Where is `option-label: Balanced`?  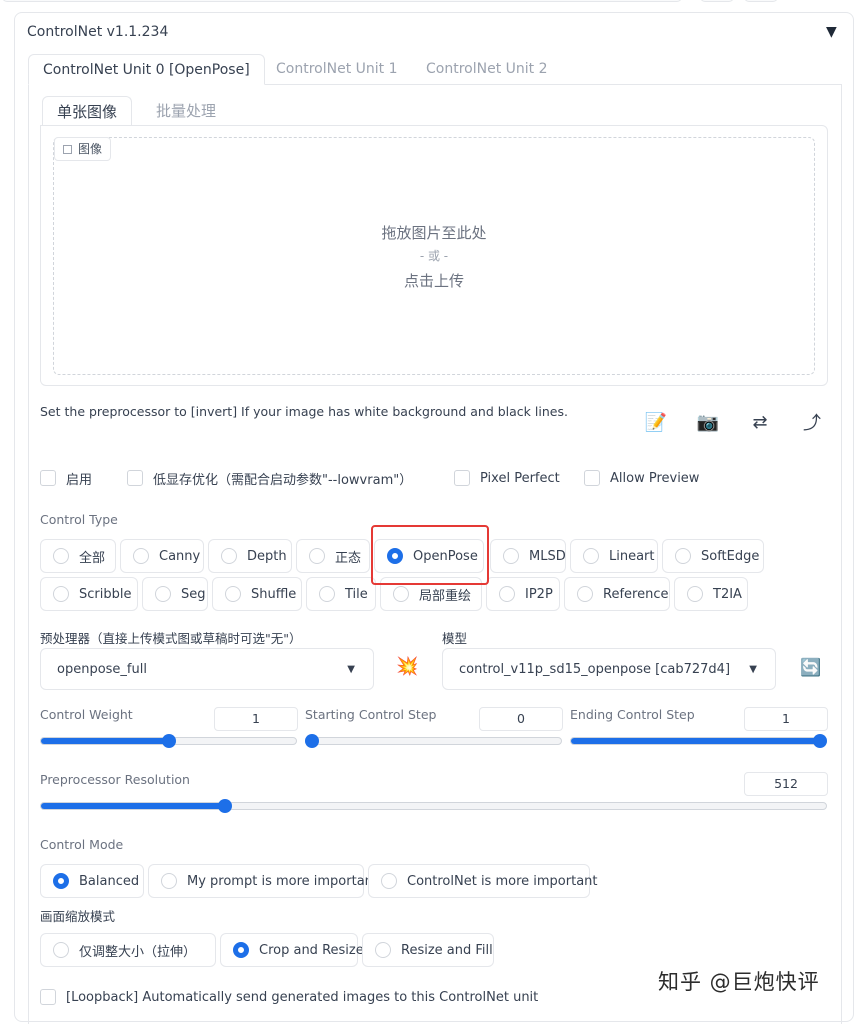 option-label: Balanced is located at coordinates (109, 881).